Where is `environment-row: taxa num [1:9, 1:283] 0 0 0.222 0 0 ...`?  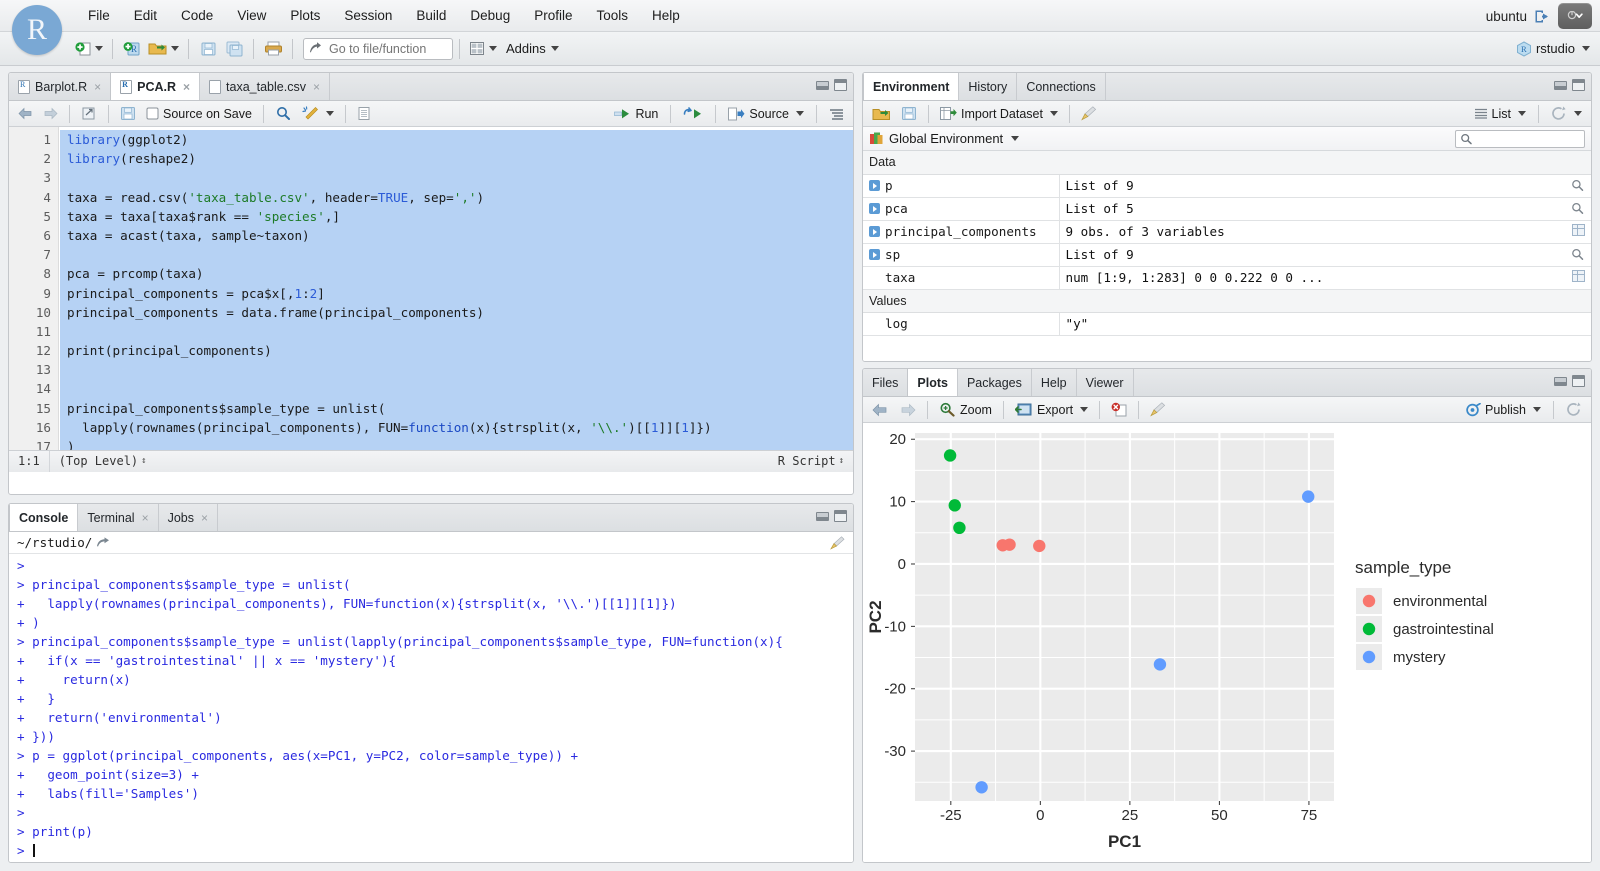
environment-row: taxa num [1:9, 1:283] 0 0 0.222 0 0 ... is located at coordinates (1227, 278).